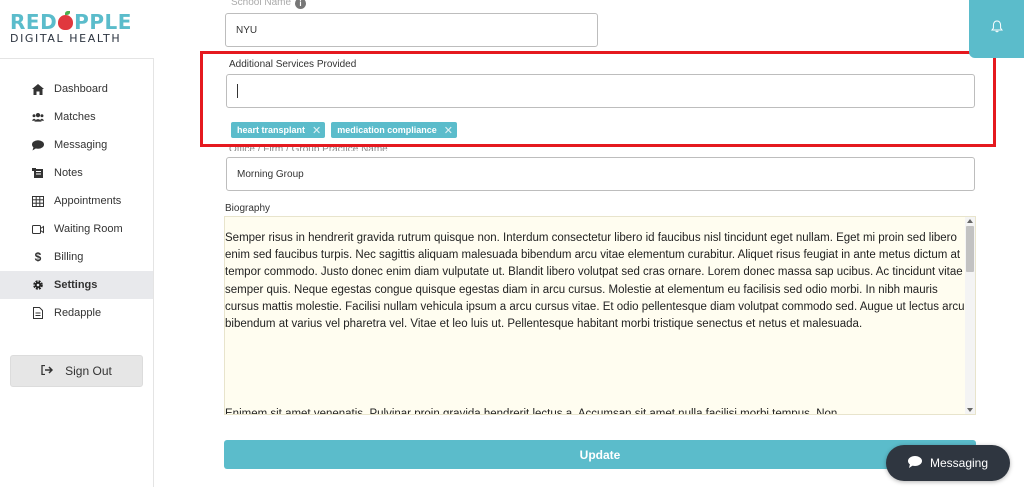  Describe the element at coordinates (88, 371) in the screenshot. I see `sign-out-label: Sign Out` at that location.